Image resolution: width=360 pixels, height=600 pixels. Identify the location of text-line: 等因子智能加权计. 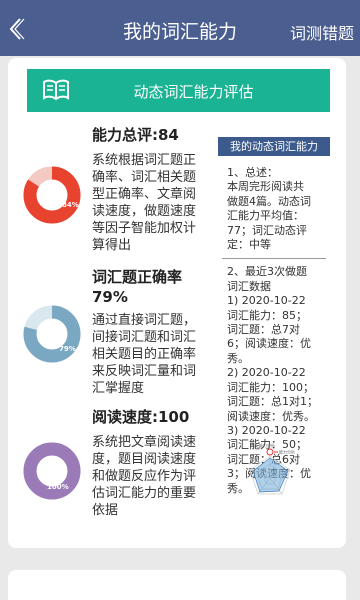
(144, 228).